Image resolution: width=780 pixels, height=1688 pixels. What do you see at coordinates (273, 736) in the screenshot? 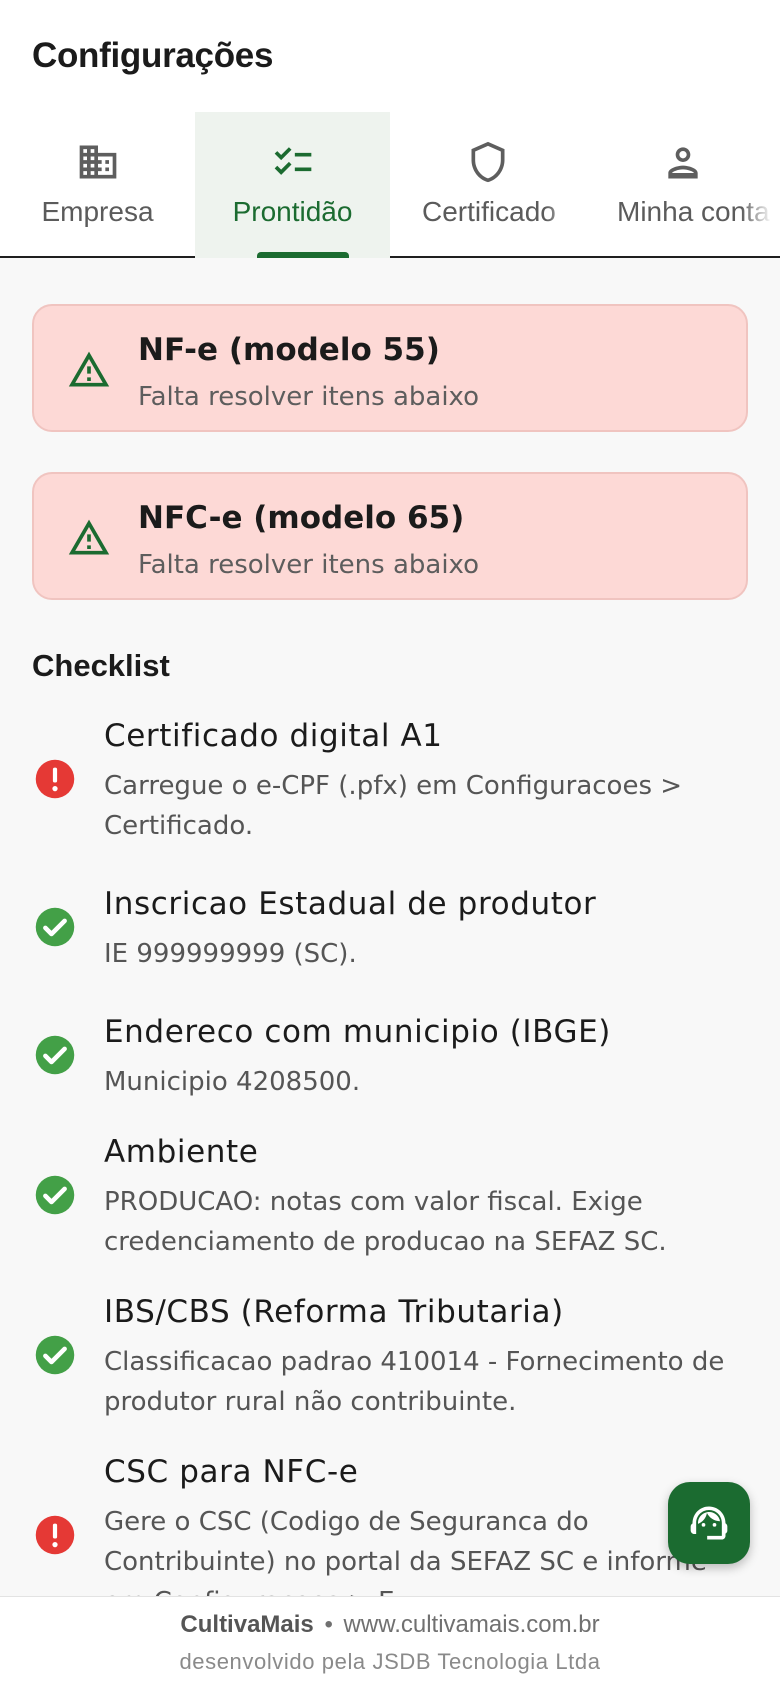
I see `checklist-item-title: Certificado digital A1` at bounding box center [273, 736].